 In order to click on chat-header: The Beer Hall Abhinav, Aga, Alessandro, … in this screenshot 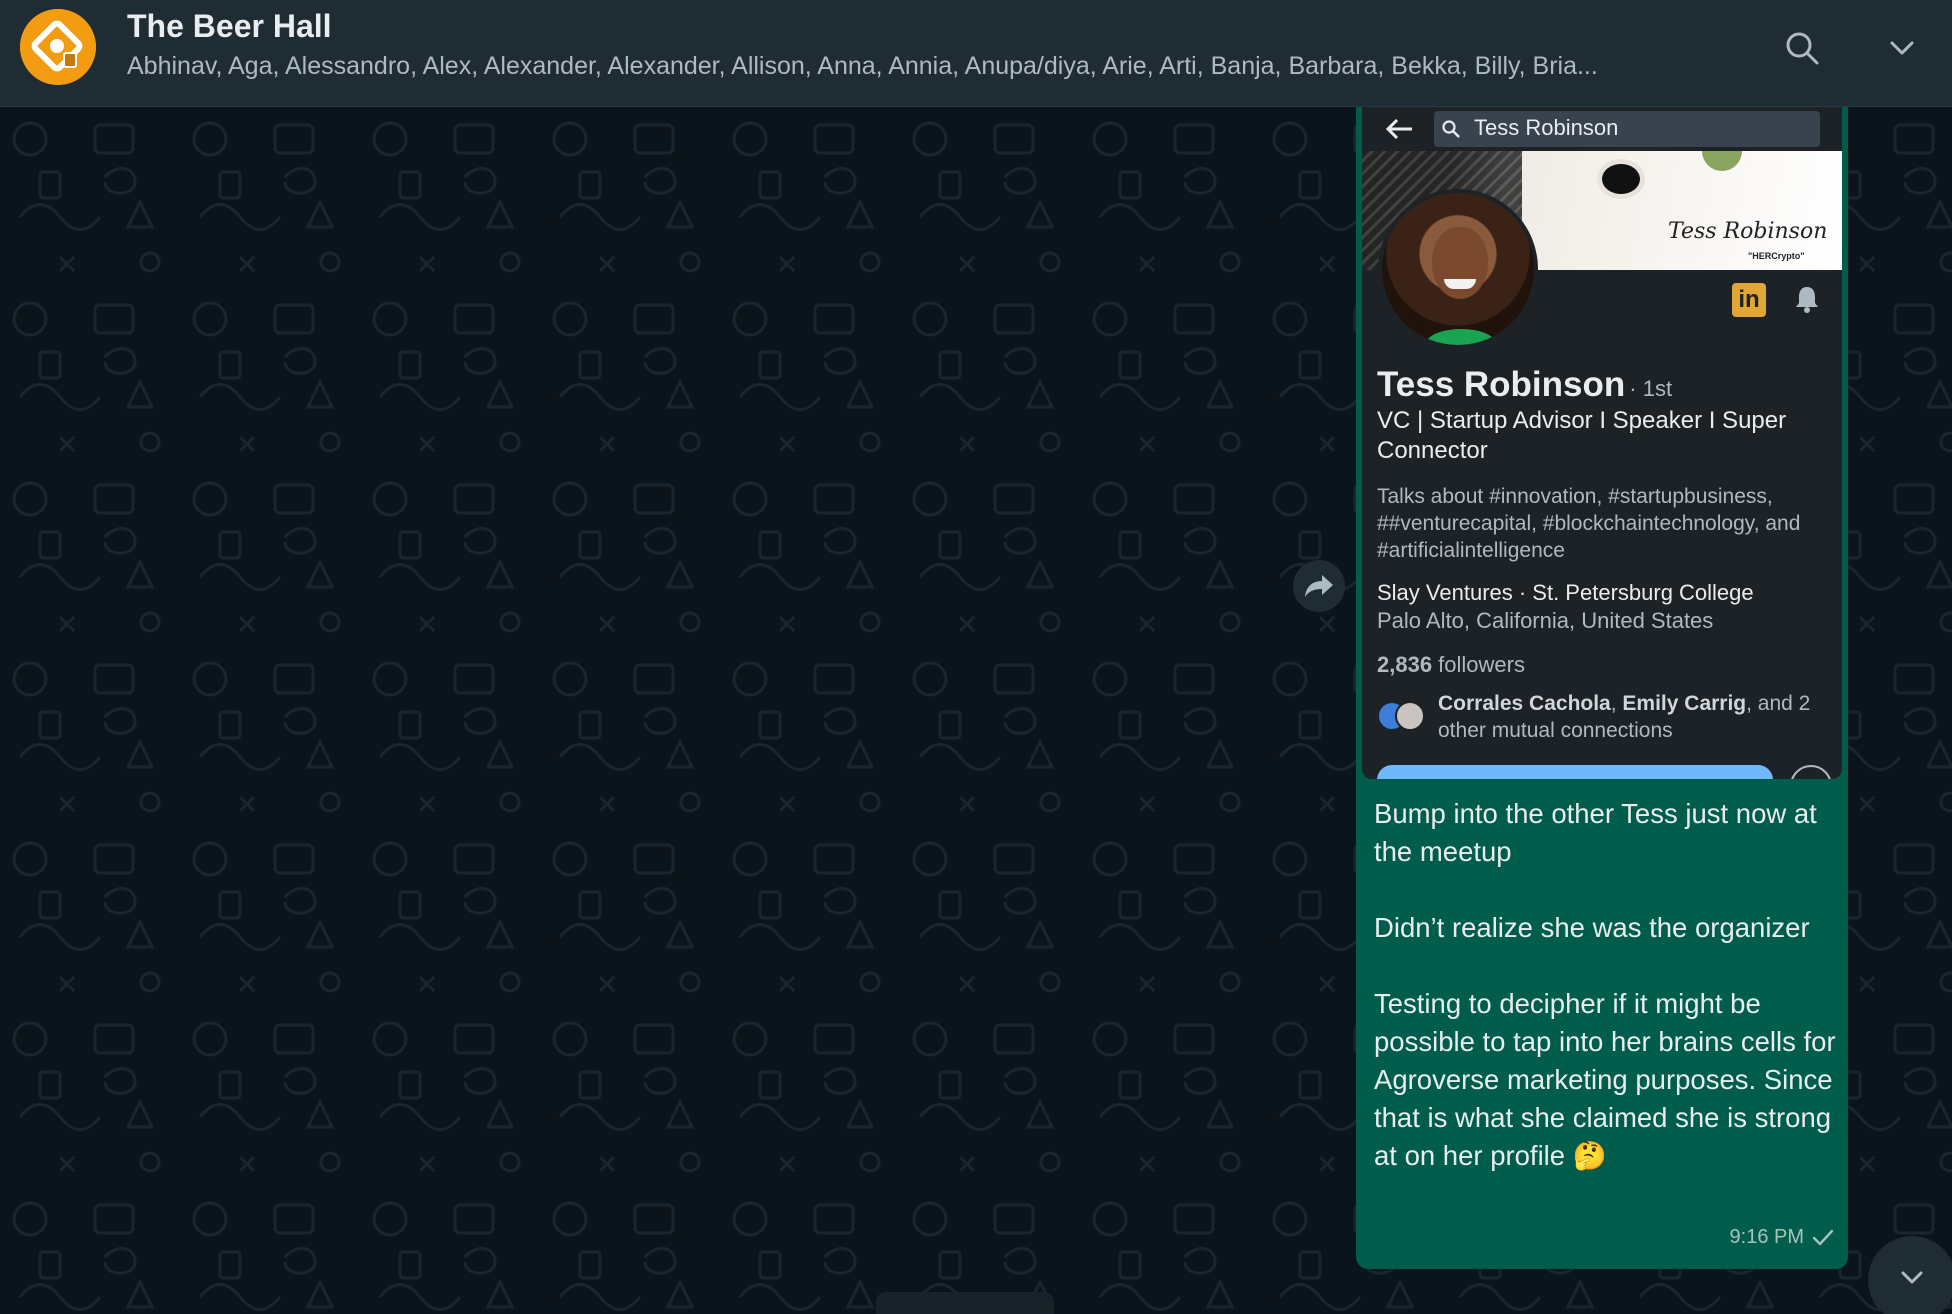, I will do `click(976, 53)`.